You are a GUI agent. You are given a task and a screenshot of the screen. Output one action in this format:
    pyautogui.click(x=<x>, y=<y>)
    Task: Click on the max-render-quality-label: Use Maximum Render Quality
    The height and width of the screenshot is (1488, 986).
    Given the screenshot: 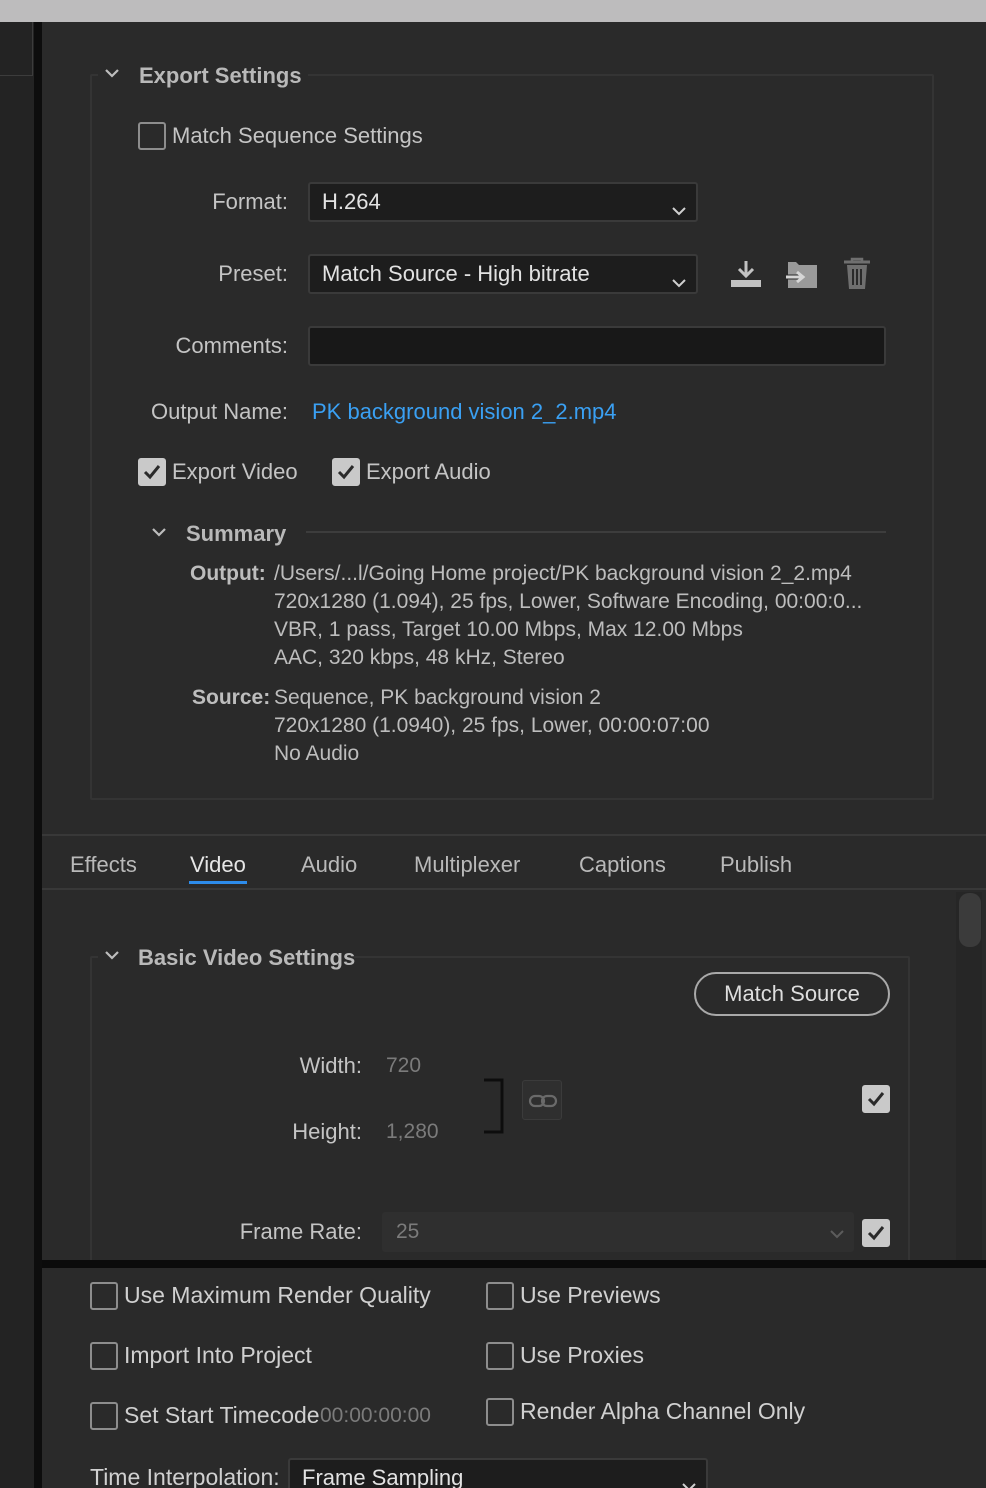 What is the action you would take?
    pyautogui.click(x=277, y=1295)
    